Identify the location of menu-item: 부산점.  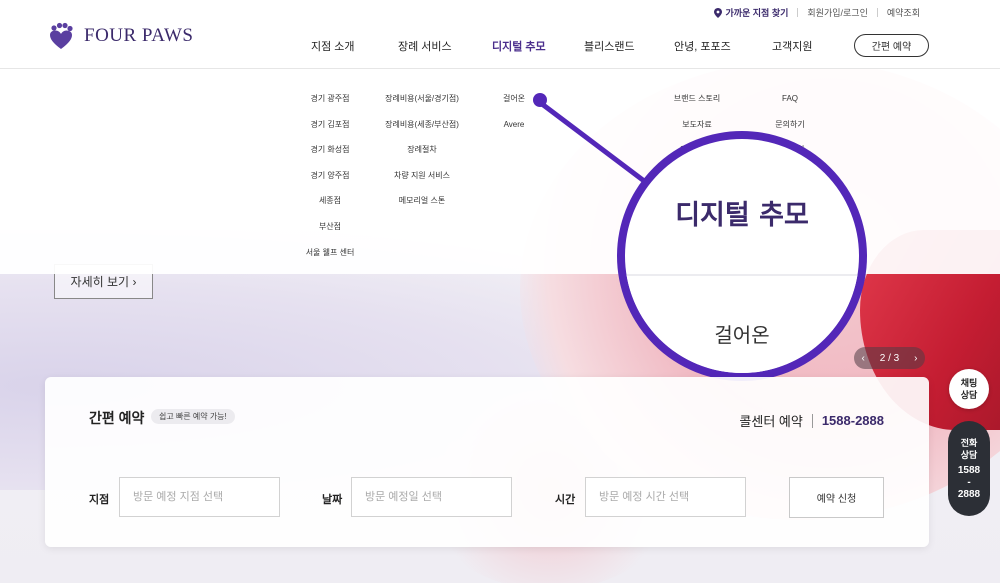
(330, 227).